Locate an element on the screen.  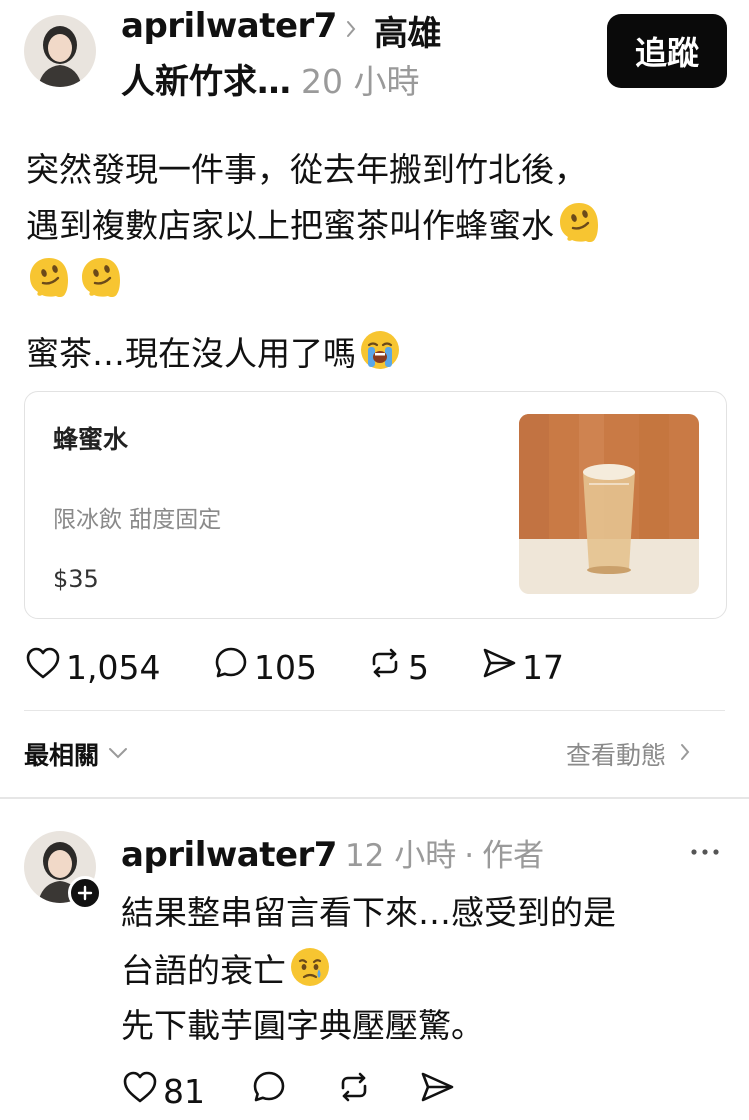
reply-header: aprilwater7 12 小時 · 作者 is located at coordinates (332, 852).